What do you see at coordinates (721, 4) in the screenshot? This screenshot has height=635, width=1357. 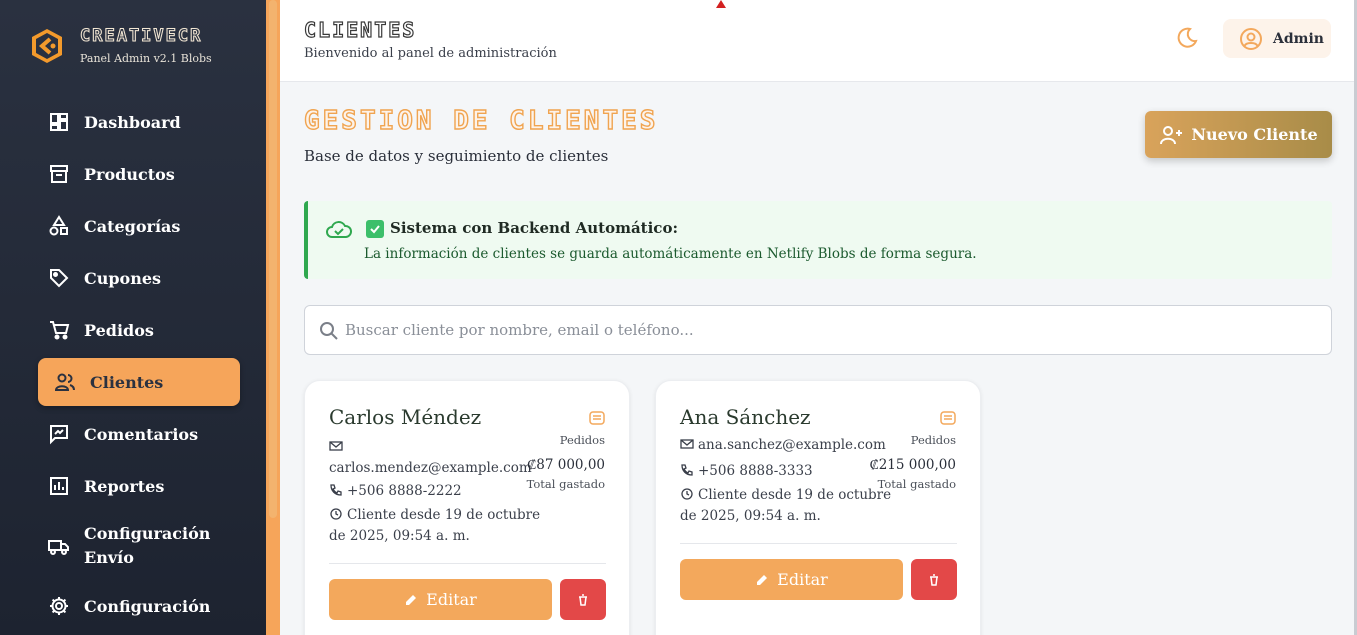 I see `warning-marker` at bounding box center [721, 4].